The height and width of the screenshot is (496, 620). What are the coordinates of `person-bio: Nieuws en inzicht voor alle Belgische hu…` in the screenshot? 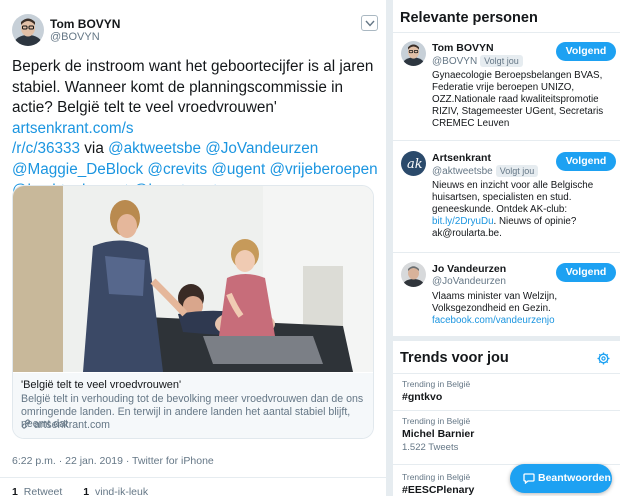 It's located at (525, 210).